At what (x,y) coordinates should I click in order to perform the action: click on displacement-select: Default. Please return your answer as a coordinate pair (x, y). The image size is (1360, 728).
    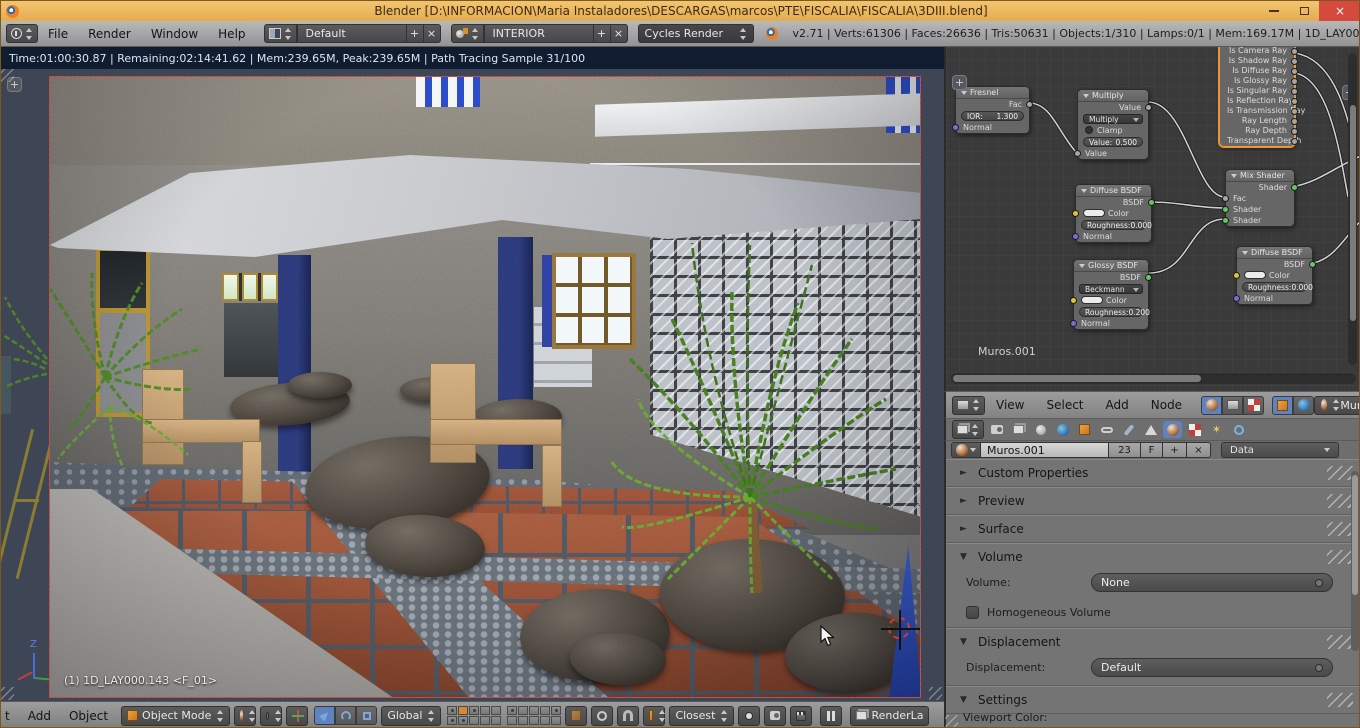
    Looking at the image, I should click on (1212, 667).